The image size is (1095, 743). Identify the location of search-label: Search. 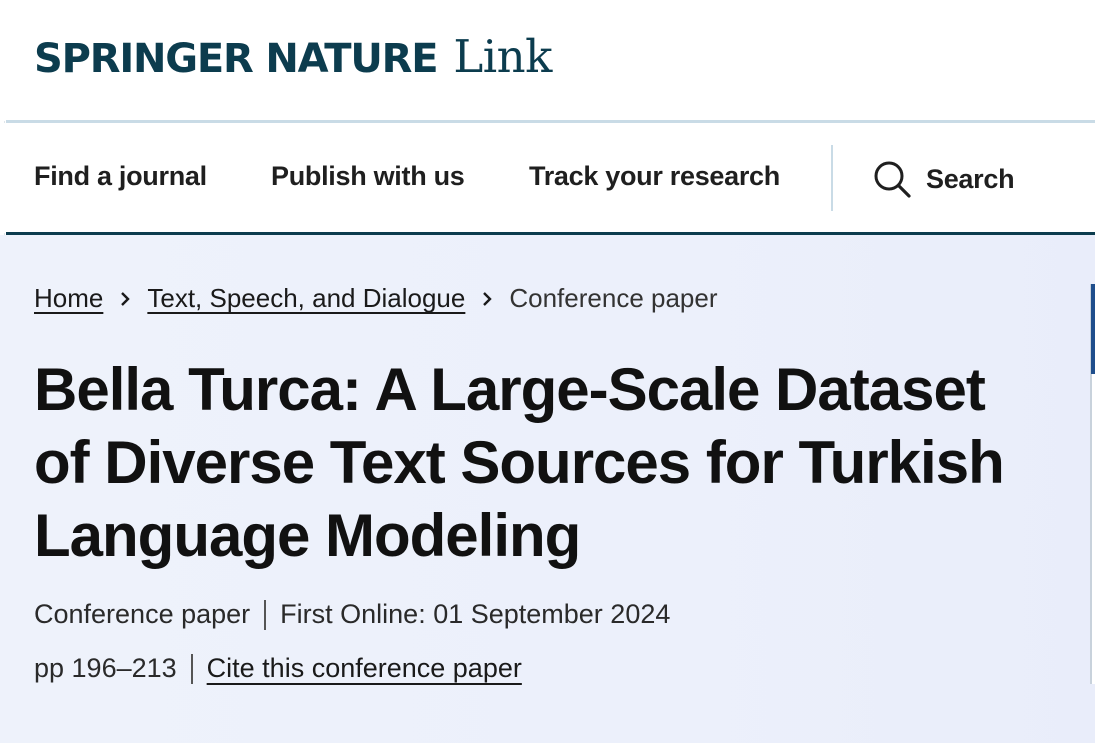
(970, 178).